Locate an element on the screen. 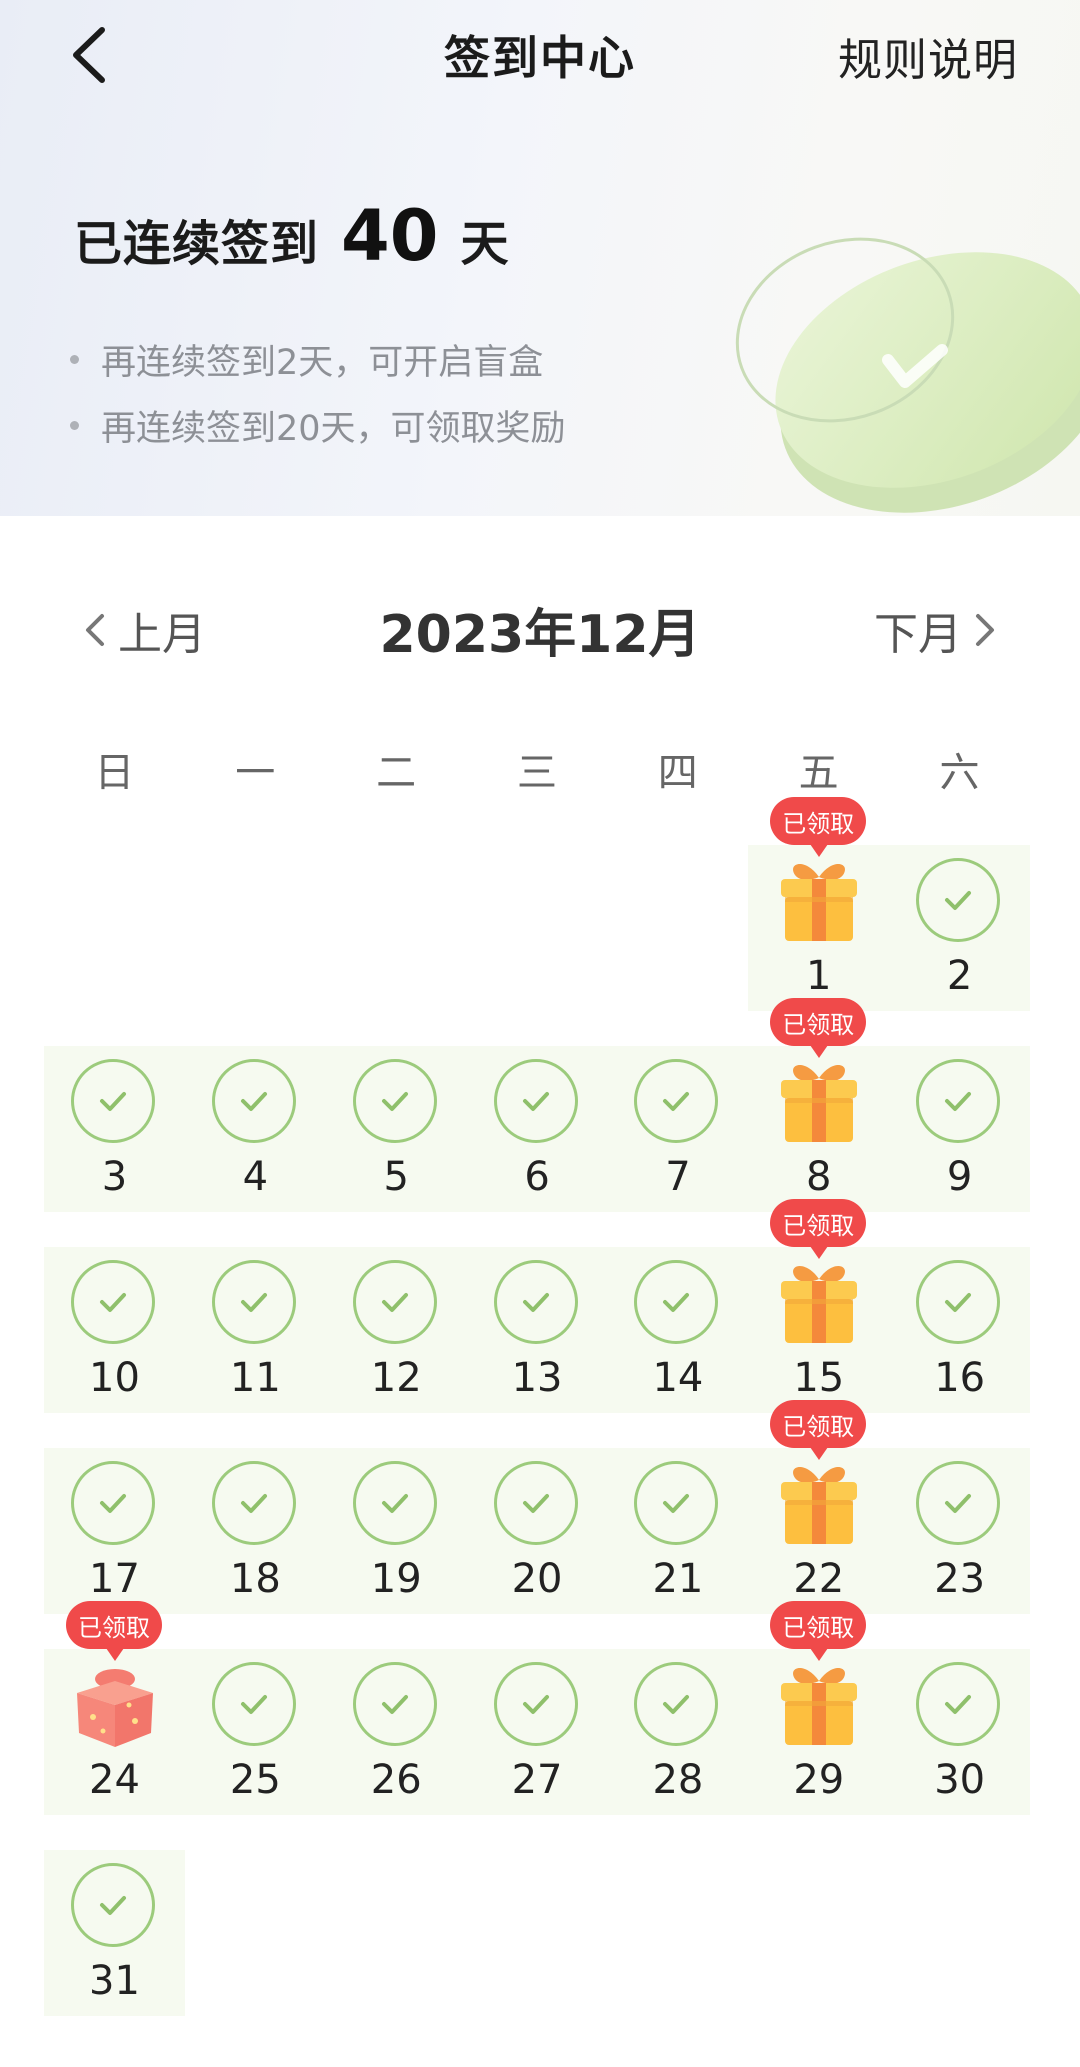 Image resolution: width=1080 pixels, height=2067 pixels. streak-prefix: 已连续签到 is located at coordinates (197, 244).